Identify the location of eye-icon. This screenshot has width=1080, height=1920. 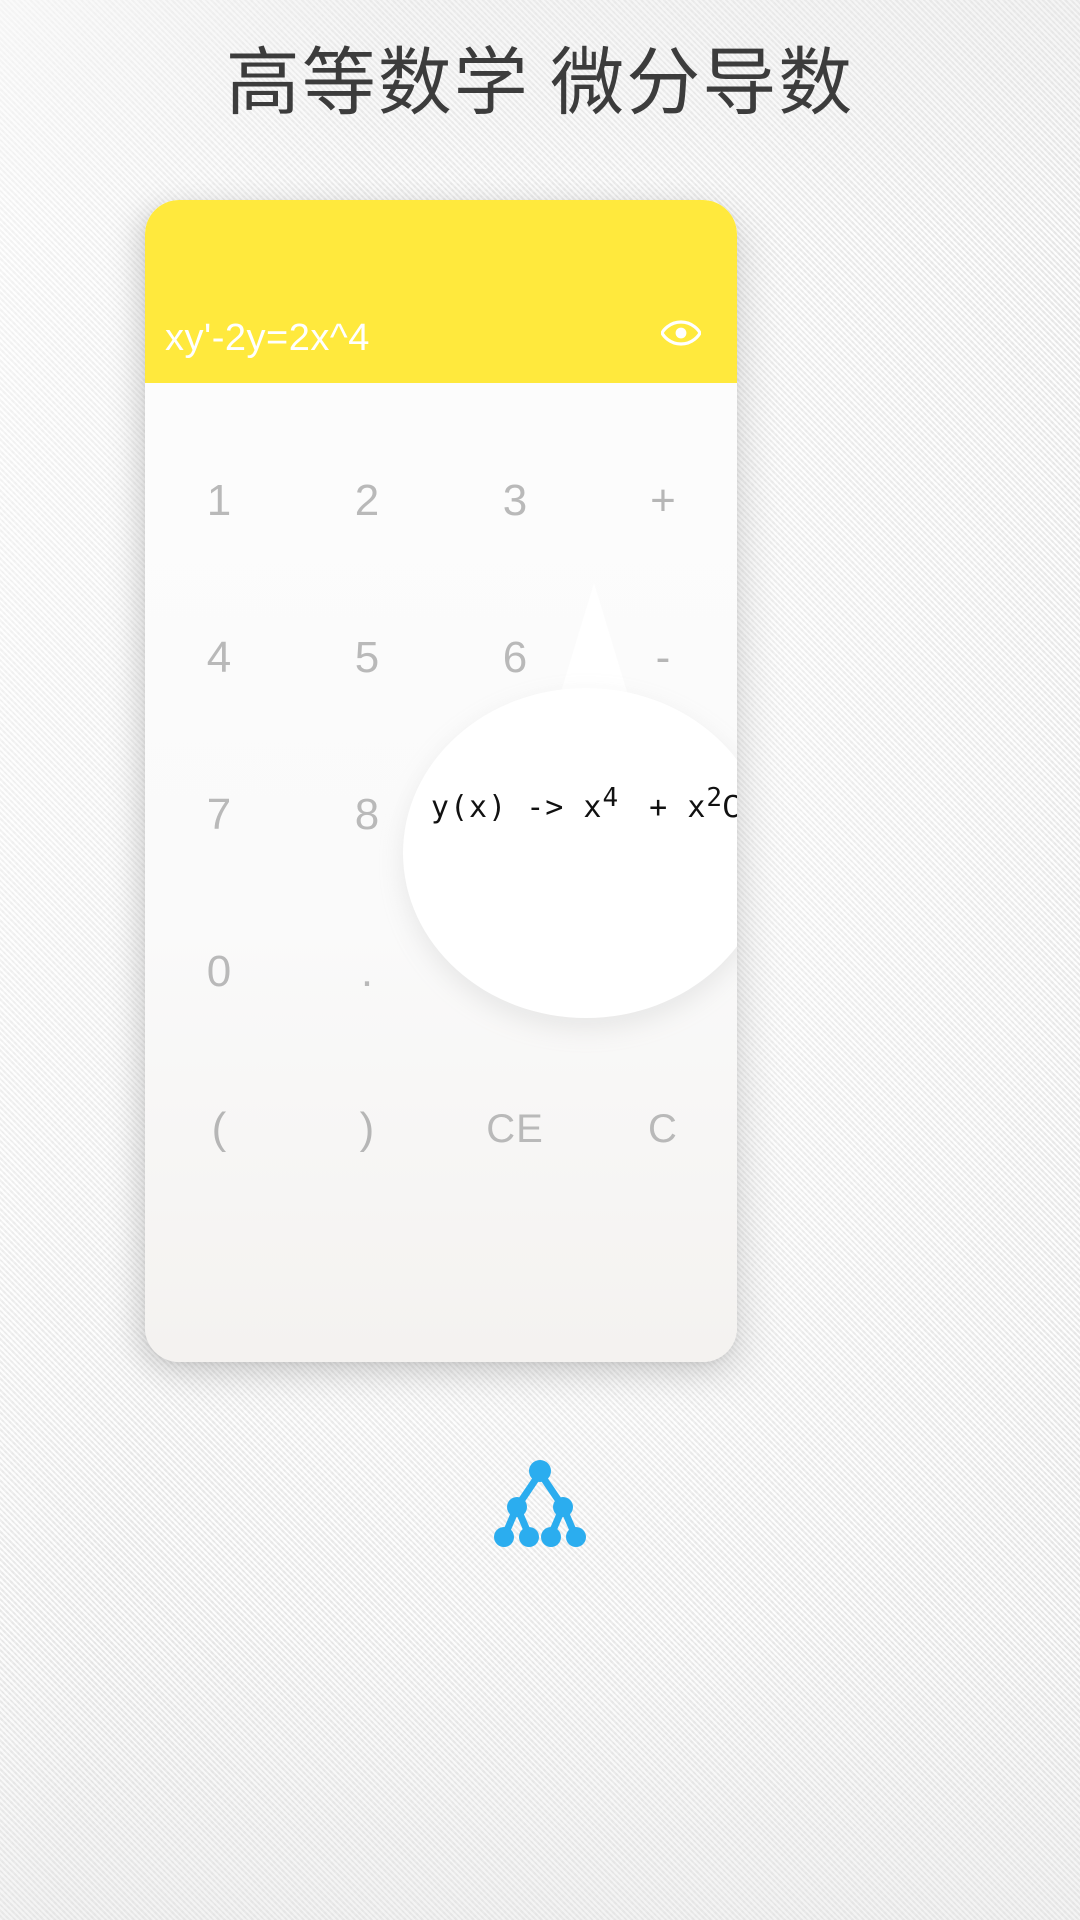
(681, 333).